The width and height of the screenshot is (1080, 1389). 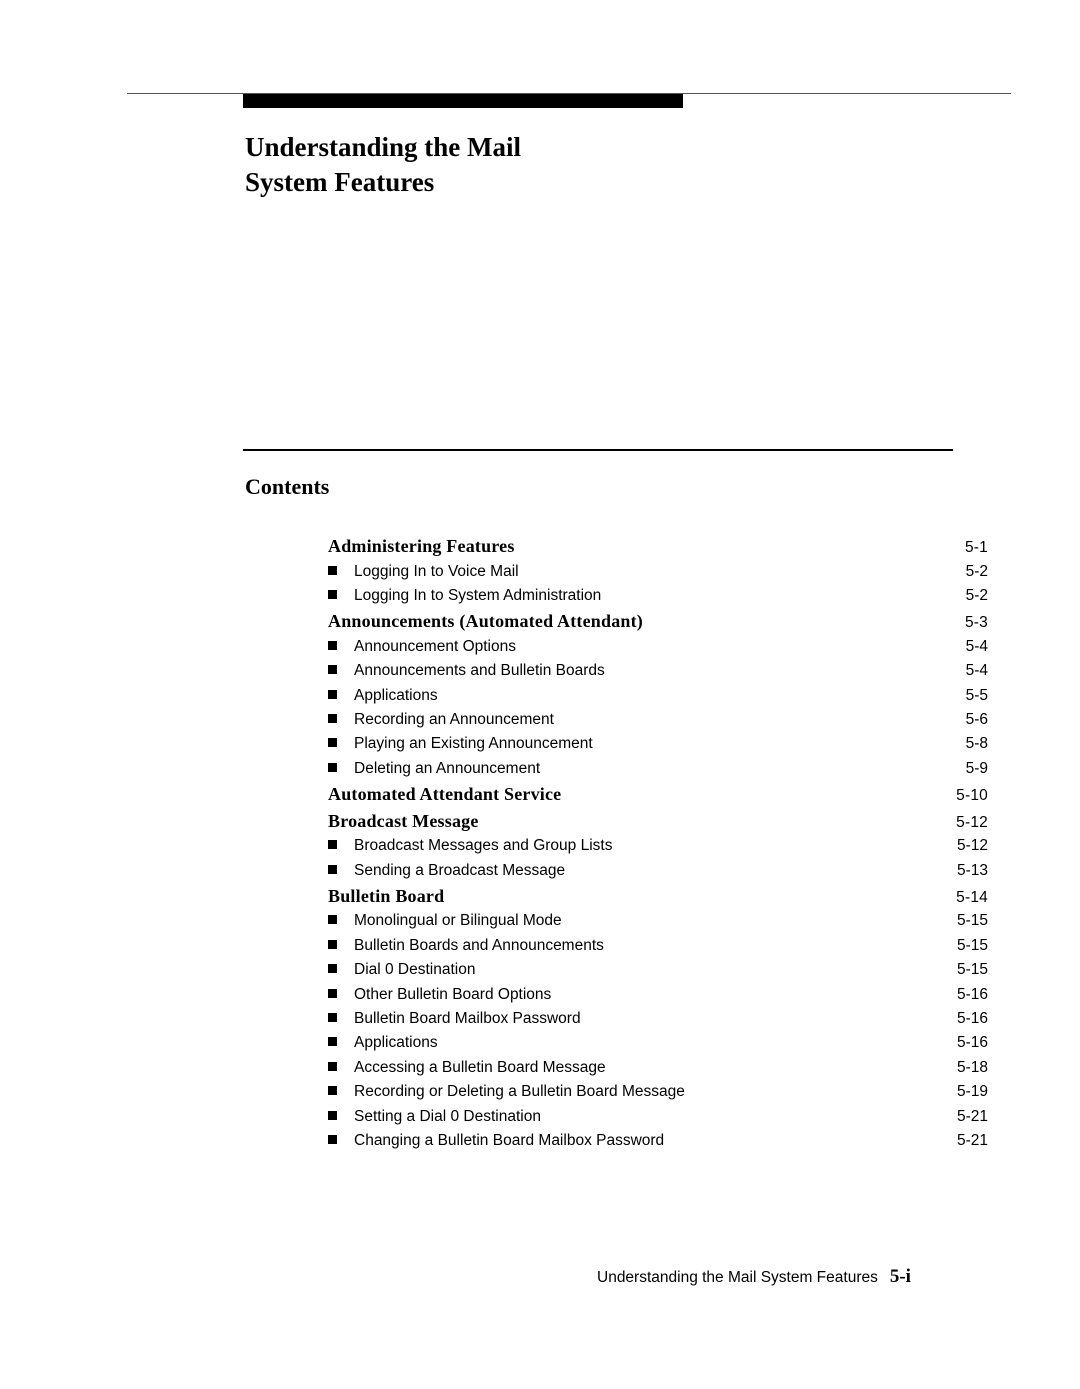 I want to click on header-bar, so click(x=463, y=101).